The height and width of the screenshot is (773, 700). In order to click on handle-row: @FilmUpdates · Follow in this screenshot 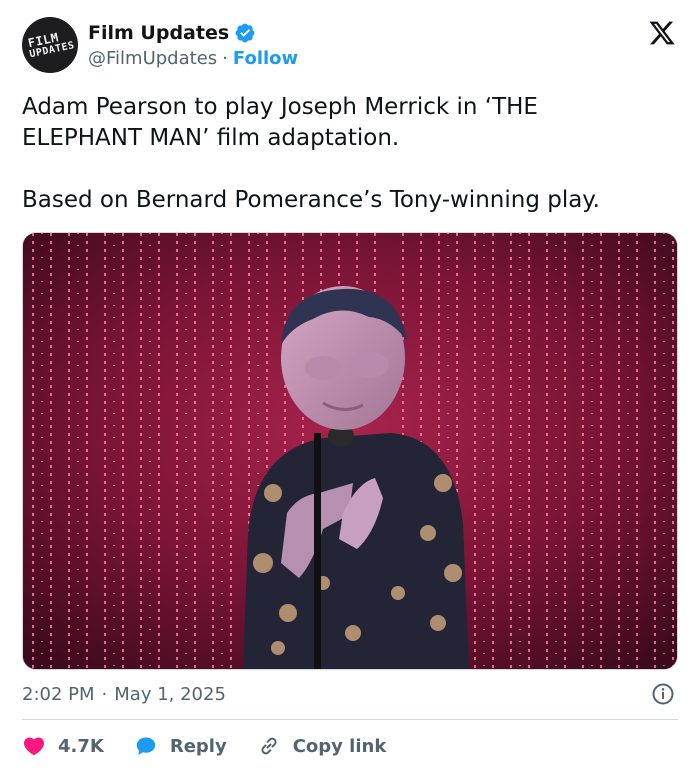, I will do `click(193, 58)`.